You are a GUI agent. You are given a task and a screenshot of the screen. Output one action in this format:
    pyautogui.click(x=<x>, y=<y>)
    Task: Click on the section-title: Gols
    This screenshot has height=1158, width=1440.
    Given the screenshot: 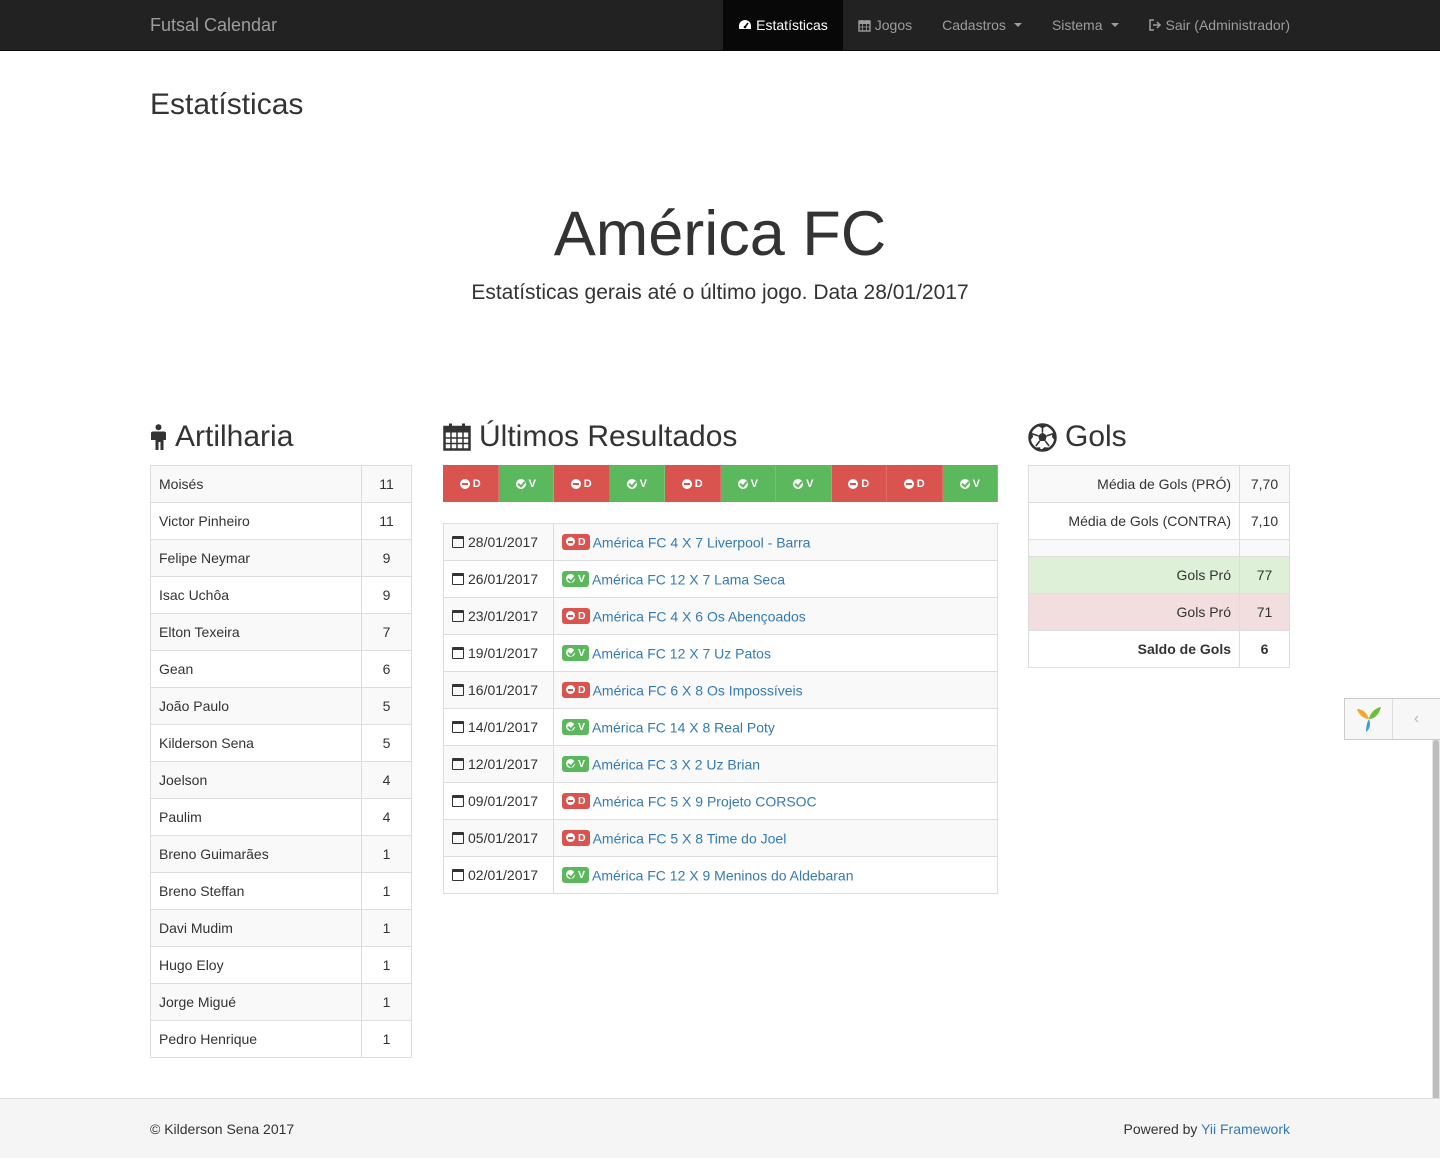 What is the action you would take?
    pyautogui.click(x=1096, y=436)
    